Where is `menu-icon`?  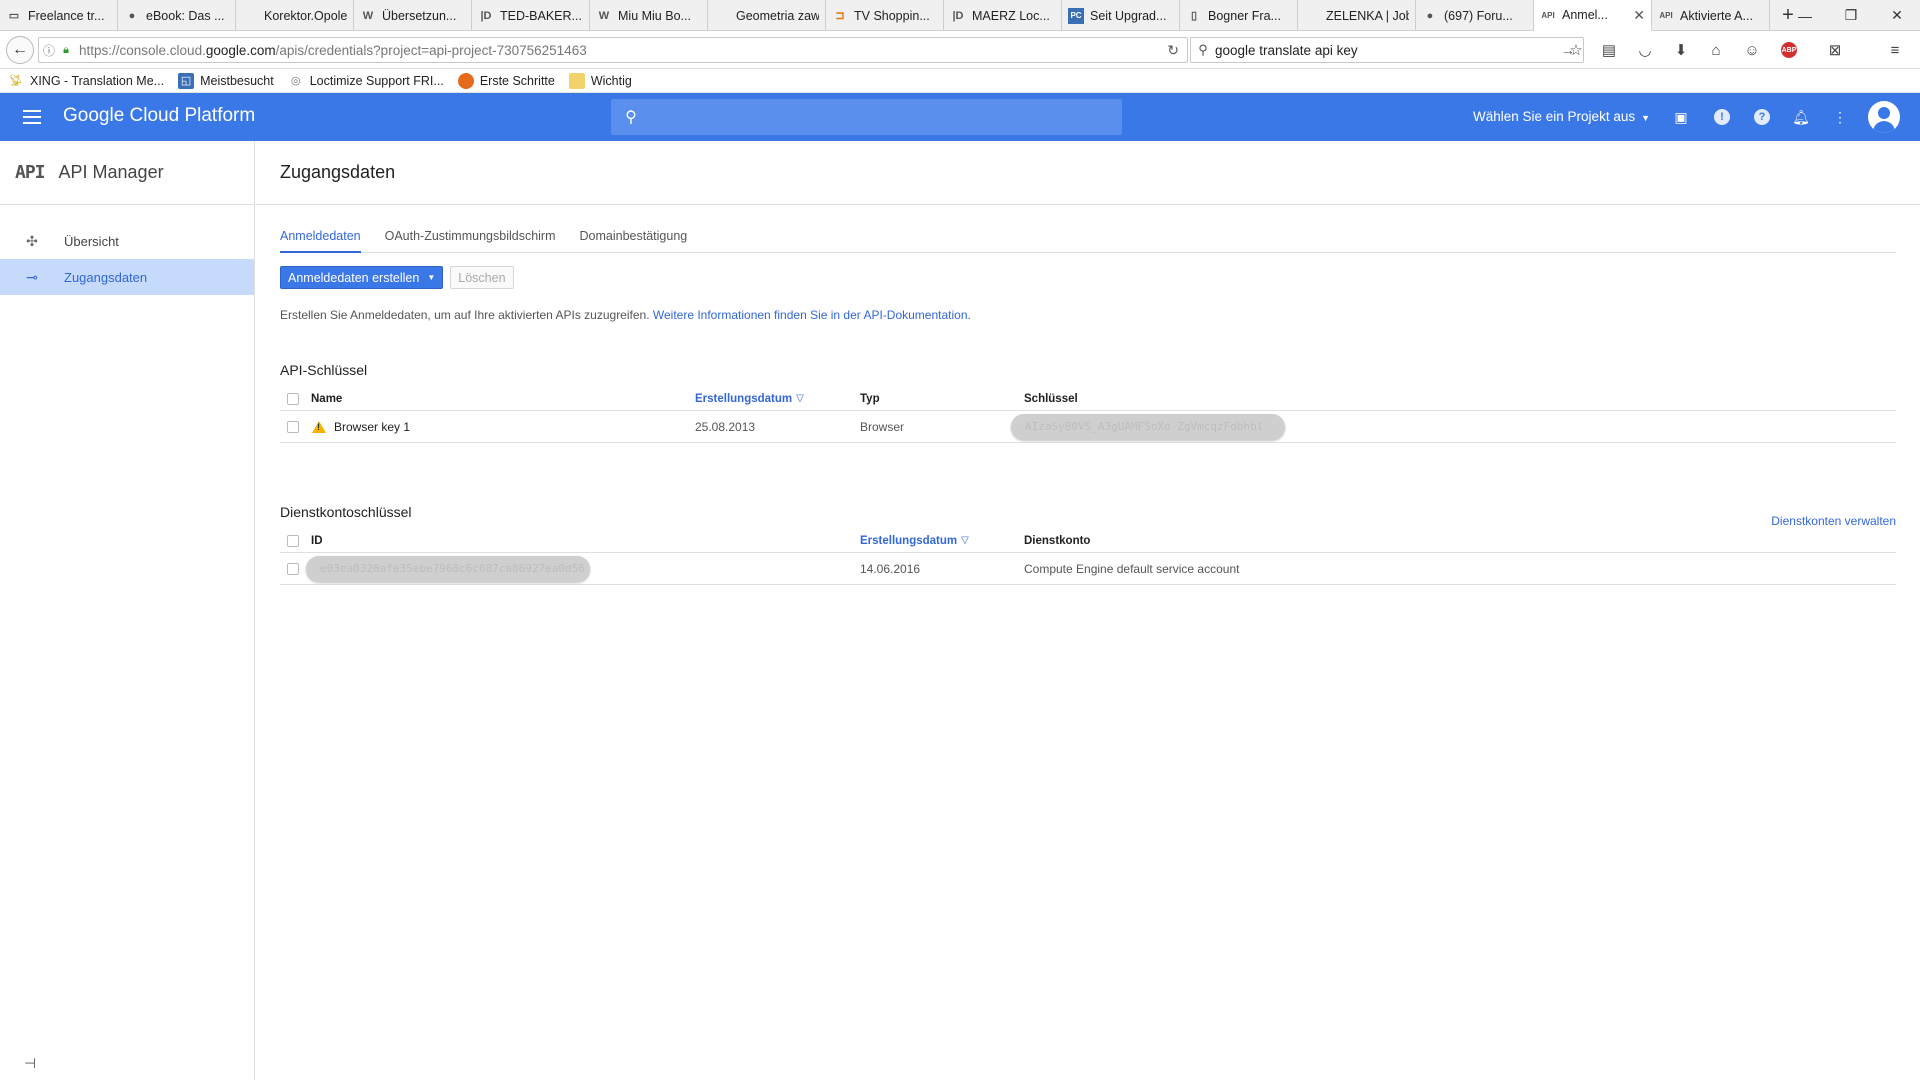 menu-icon is located at coordinates (32, 117).